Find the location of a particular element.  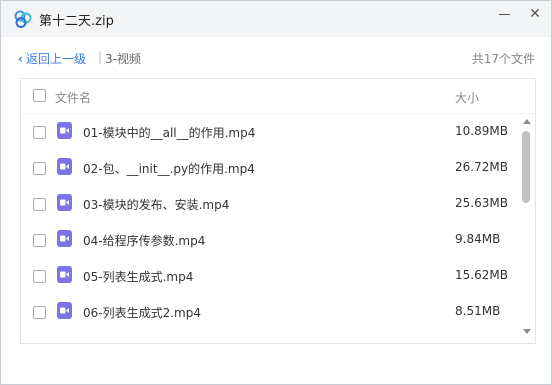

file-size: 26.72MB is located at coordinates (481, 167).